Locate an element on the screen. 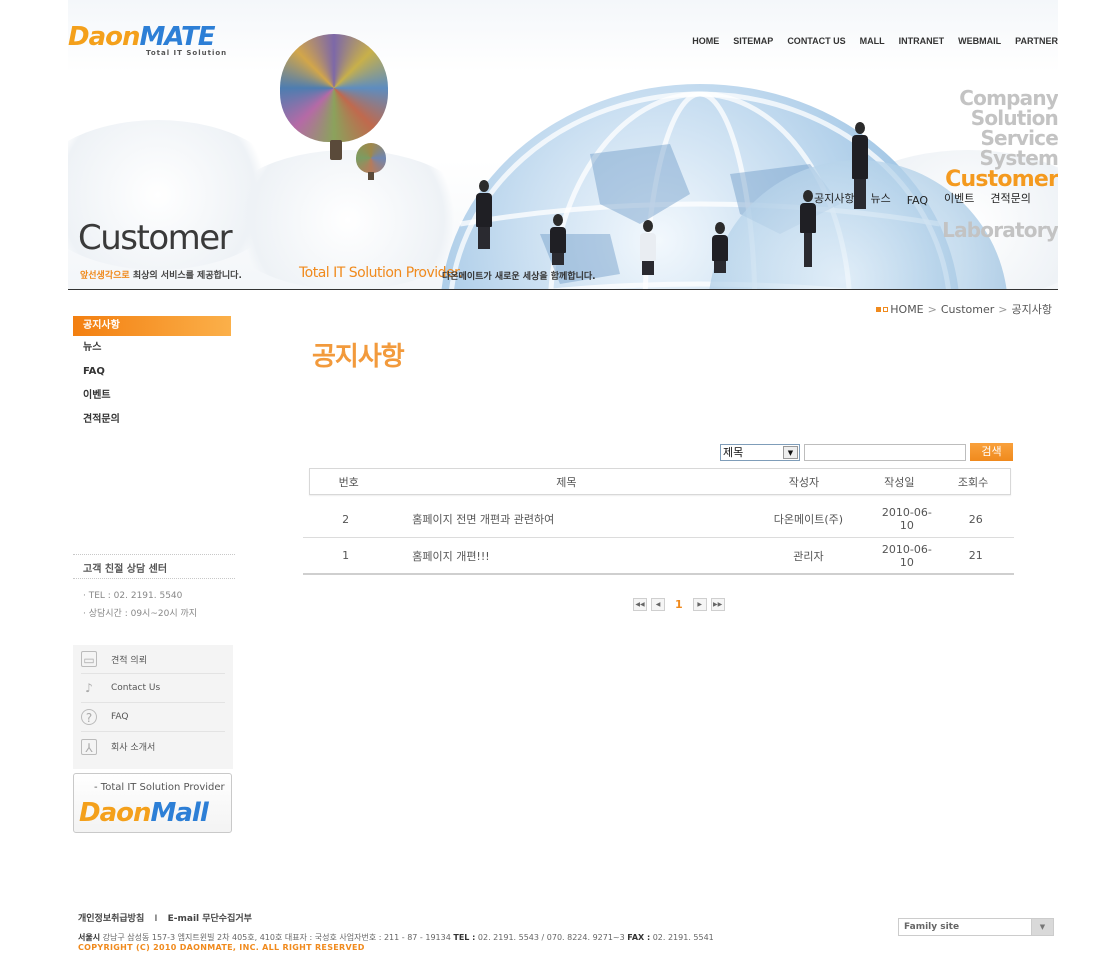 Image resolution: width=1120 pixels, height=973 pixels. submenu-news: 뉴스 is located at coordinates (880, 198).